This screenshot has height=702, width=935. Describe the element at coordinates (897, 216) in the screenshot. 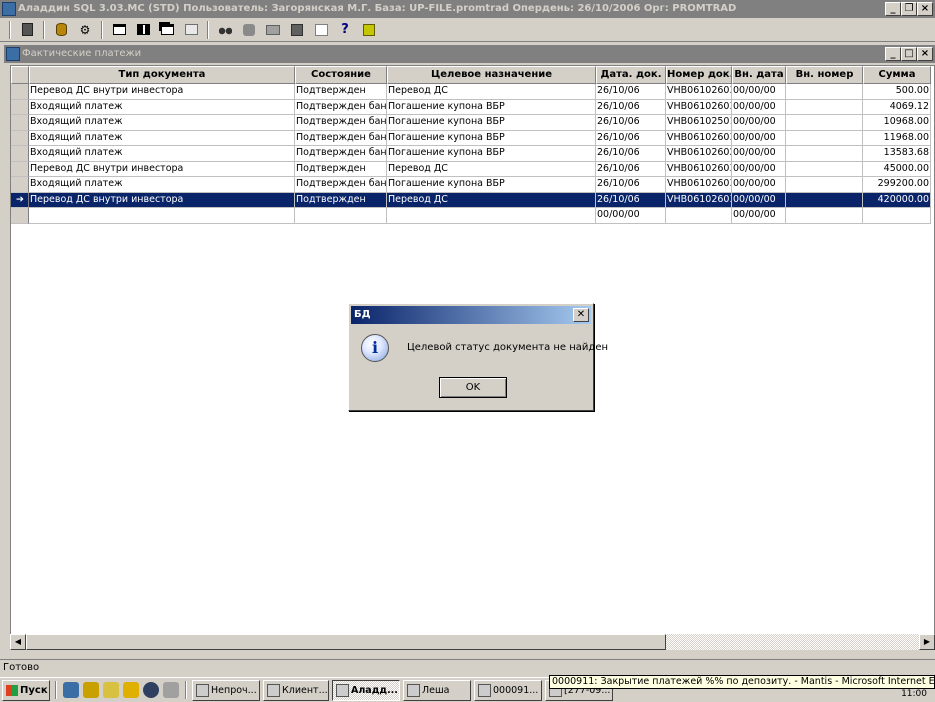

I see `table-cell-sum` at that location.